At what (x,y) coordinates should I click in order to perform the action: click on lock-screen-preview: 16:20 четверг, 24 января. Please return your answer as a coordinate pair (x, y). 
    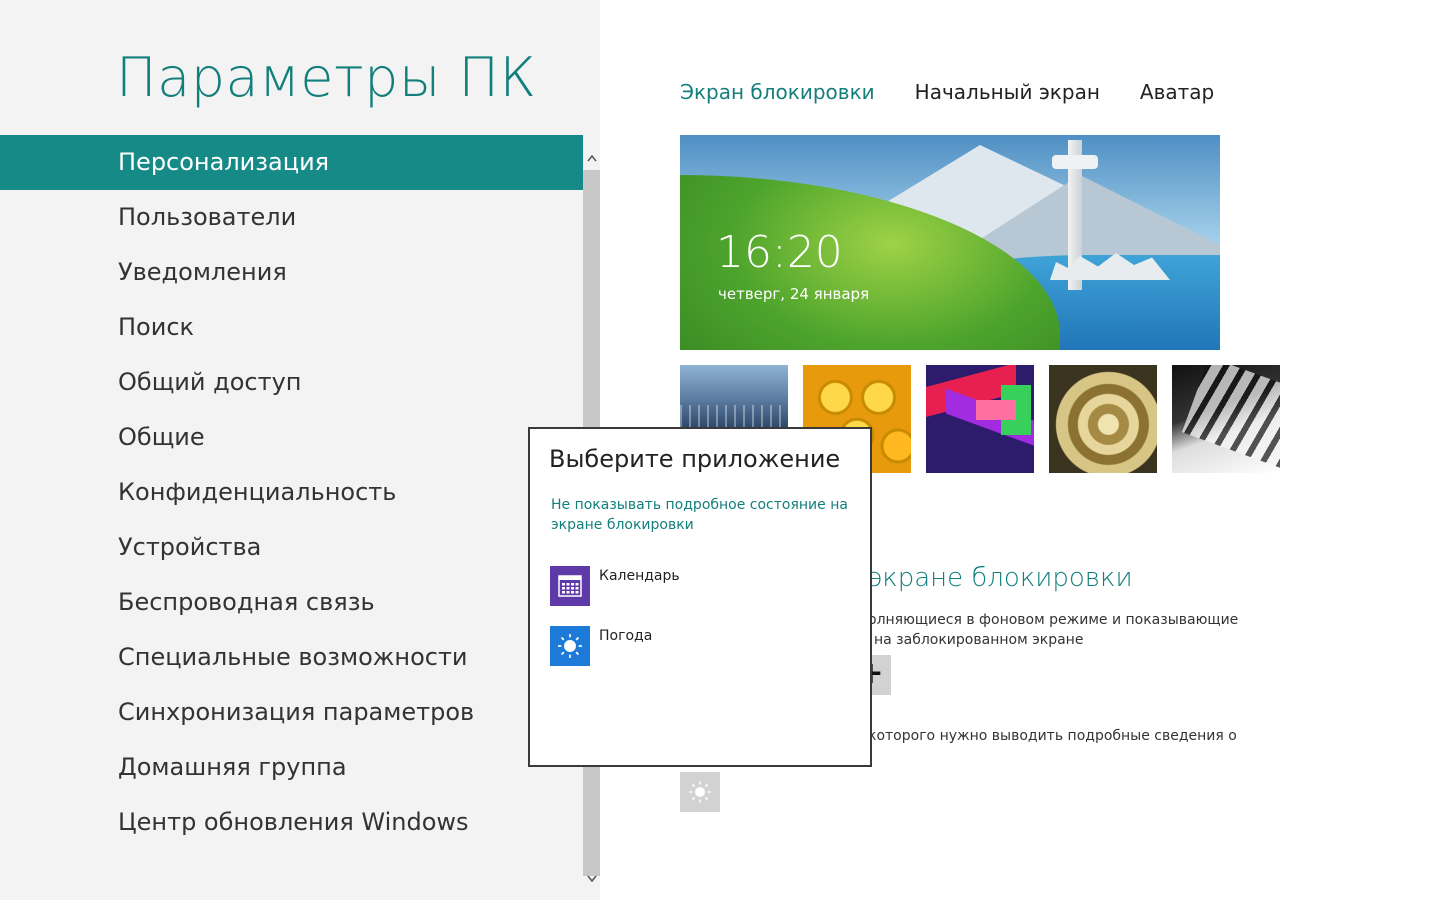
    Looking at the image, I should click on (950, 242).